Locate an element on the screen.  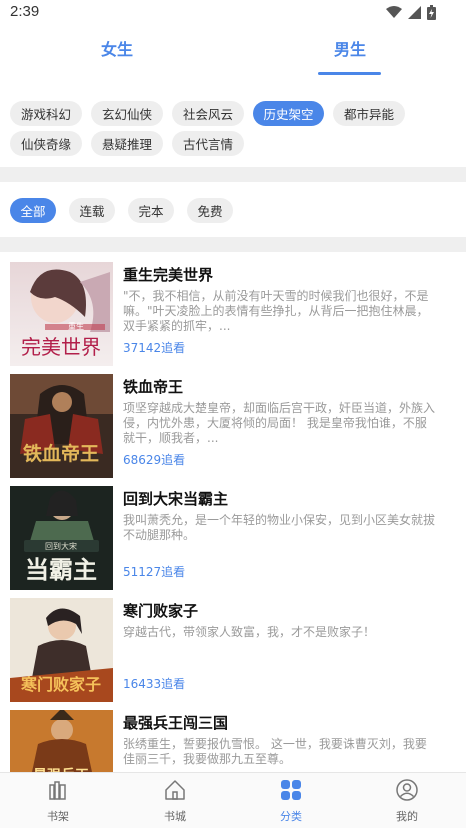
follow-count: 68629追看 is located at coordinates (154, 460).